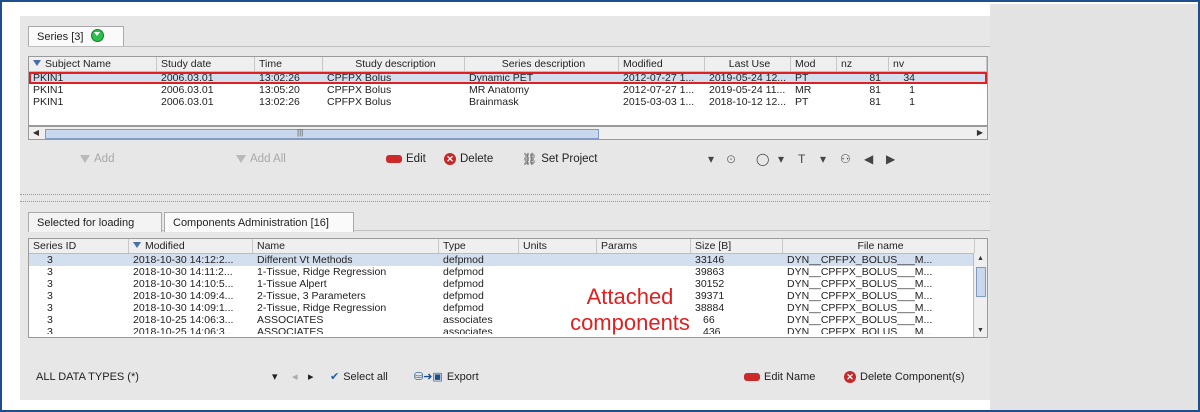 This screenshot has height=412, width=1200. Describe the element at coordinates (781, 159) in the screenshot. I see `circle-dropdown-icon: ▾` at that location.